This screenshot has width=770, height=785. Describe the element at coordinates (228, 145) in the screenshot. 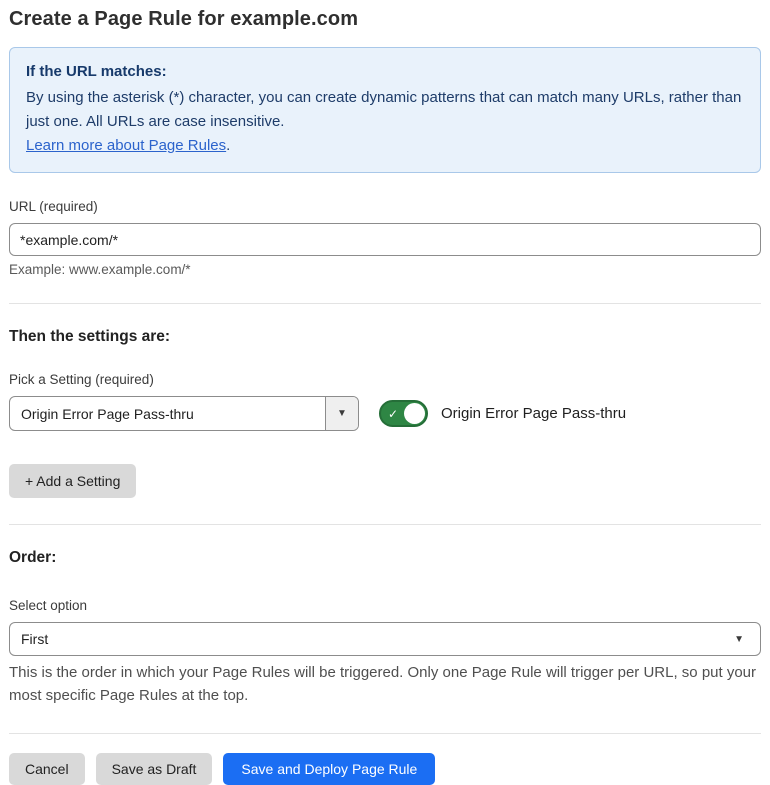

I see `link-suffix: .` at that location.